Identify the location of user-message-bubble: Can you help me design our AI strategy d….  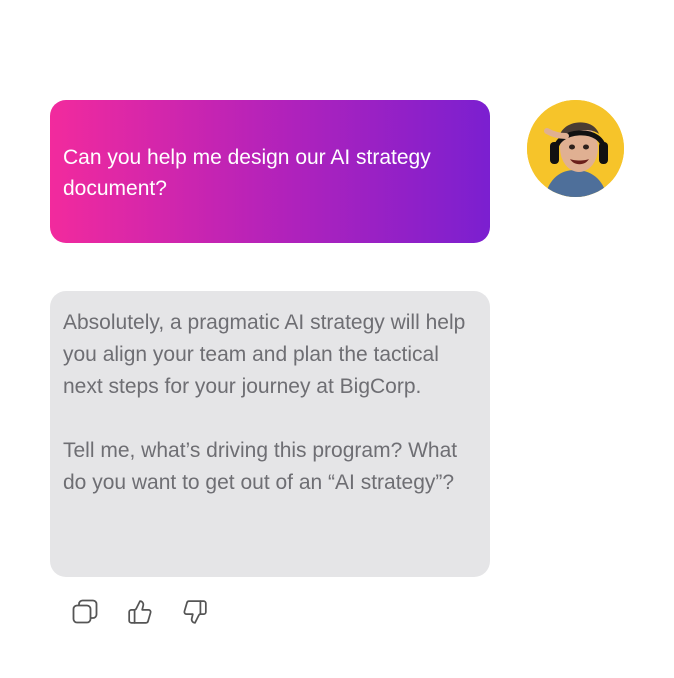
(270, 171).